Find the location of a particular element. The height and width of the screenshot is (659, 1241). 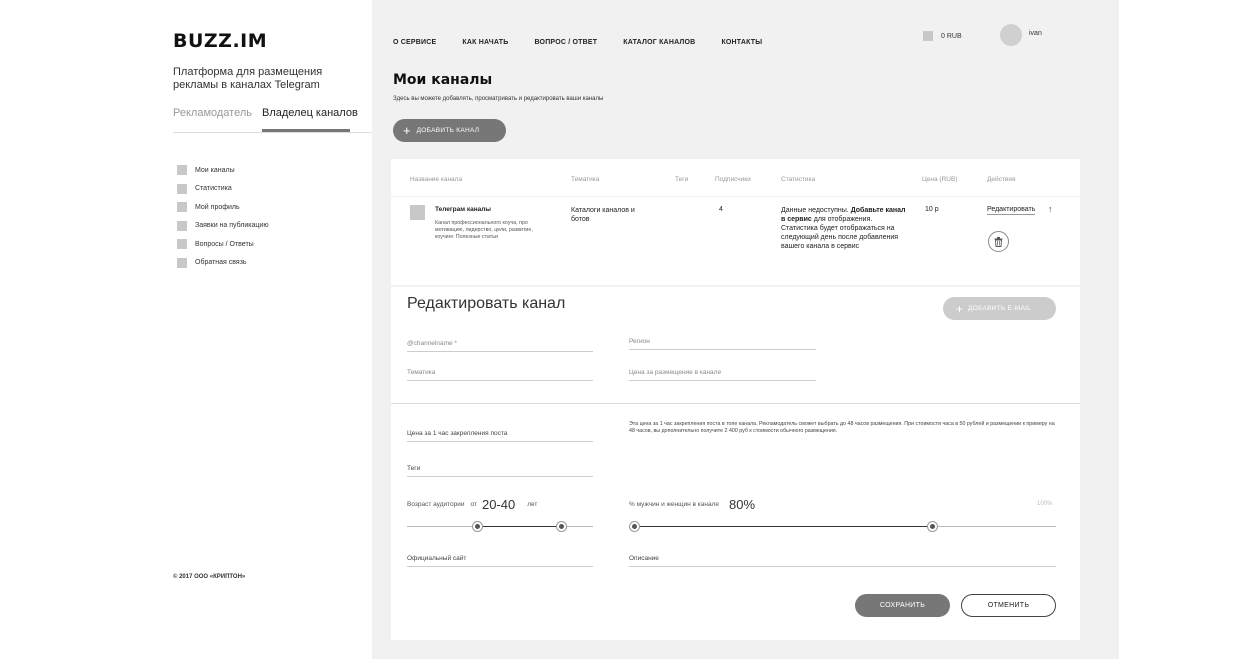

channelname-field: @channelname * is located at coordinates (500, 344).